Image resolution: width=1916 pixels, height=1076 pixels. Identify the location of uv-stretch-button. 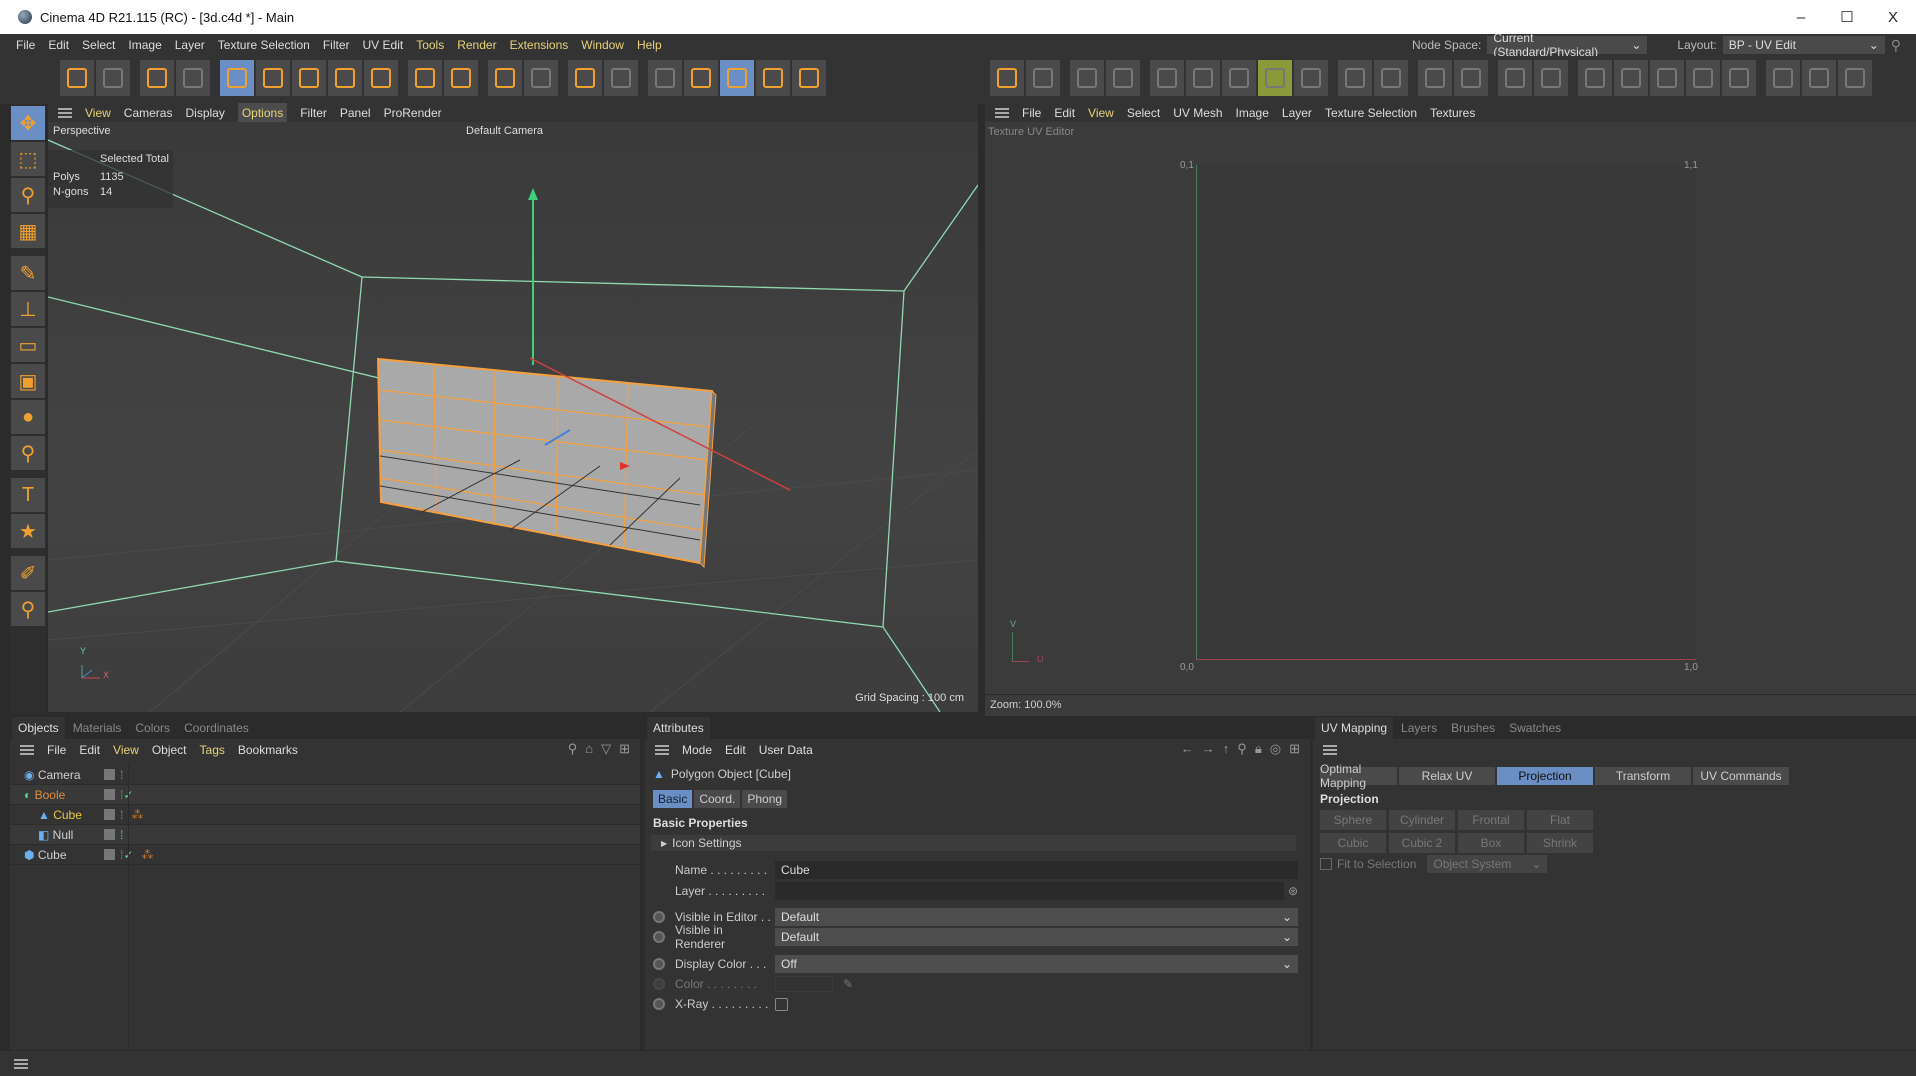
(1391, 78).